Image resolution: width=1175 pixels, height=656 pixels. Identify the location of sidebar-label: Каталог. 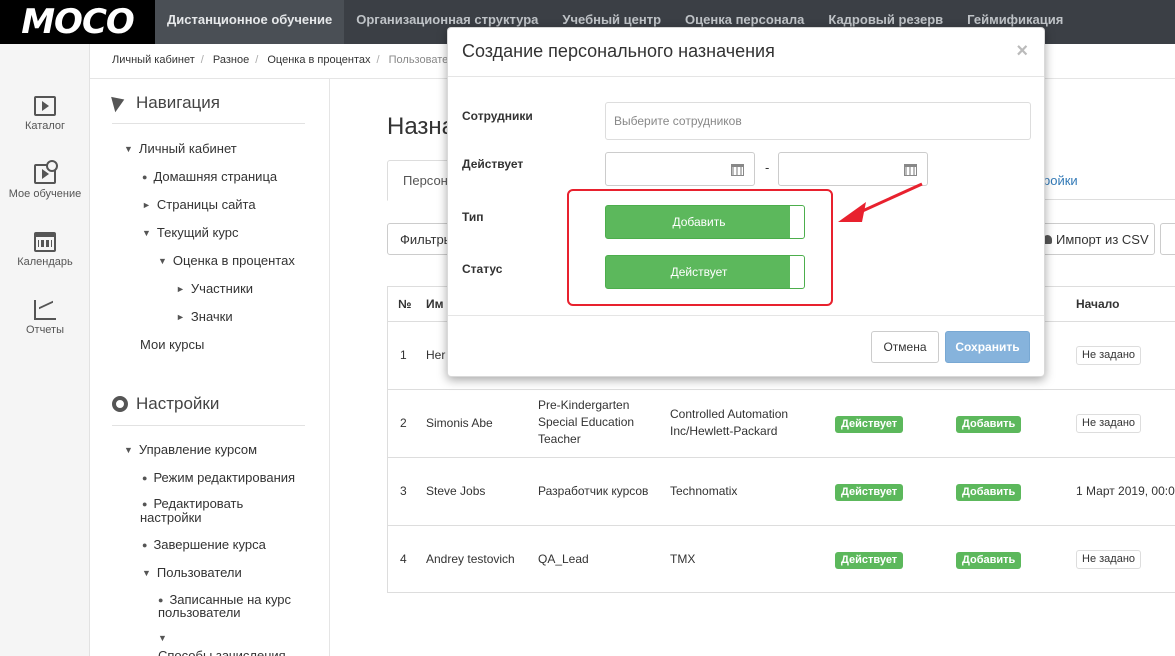
(45, 126).